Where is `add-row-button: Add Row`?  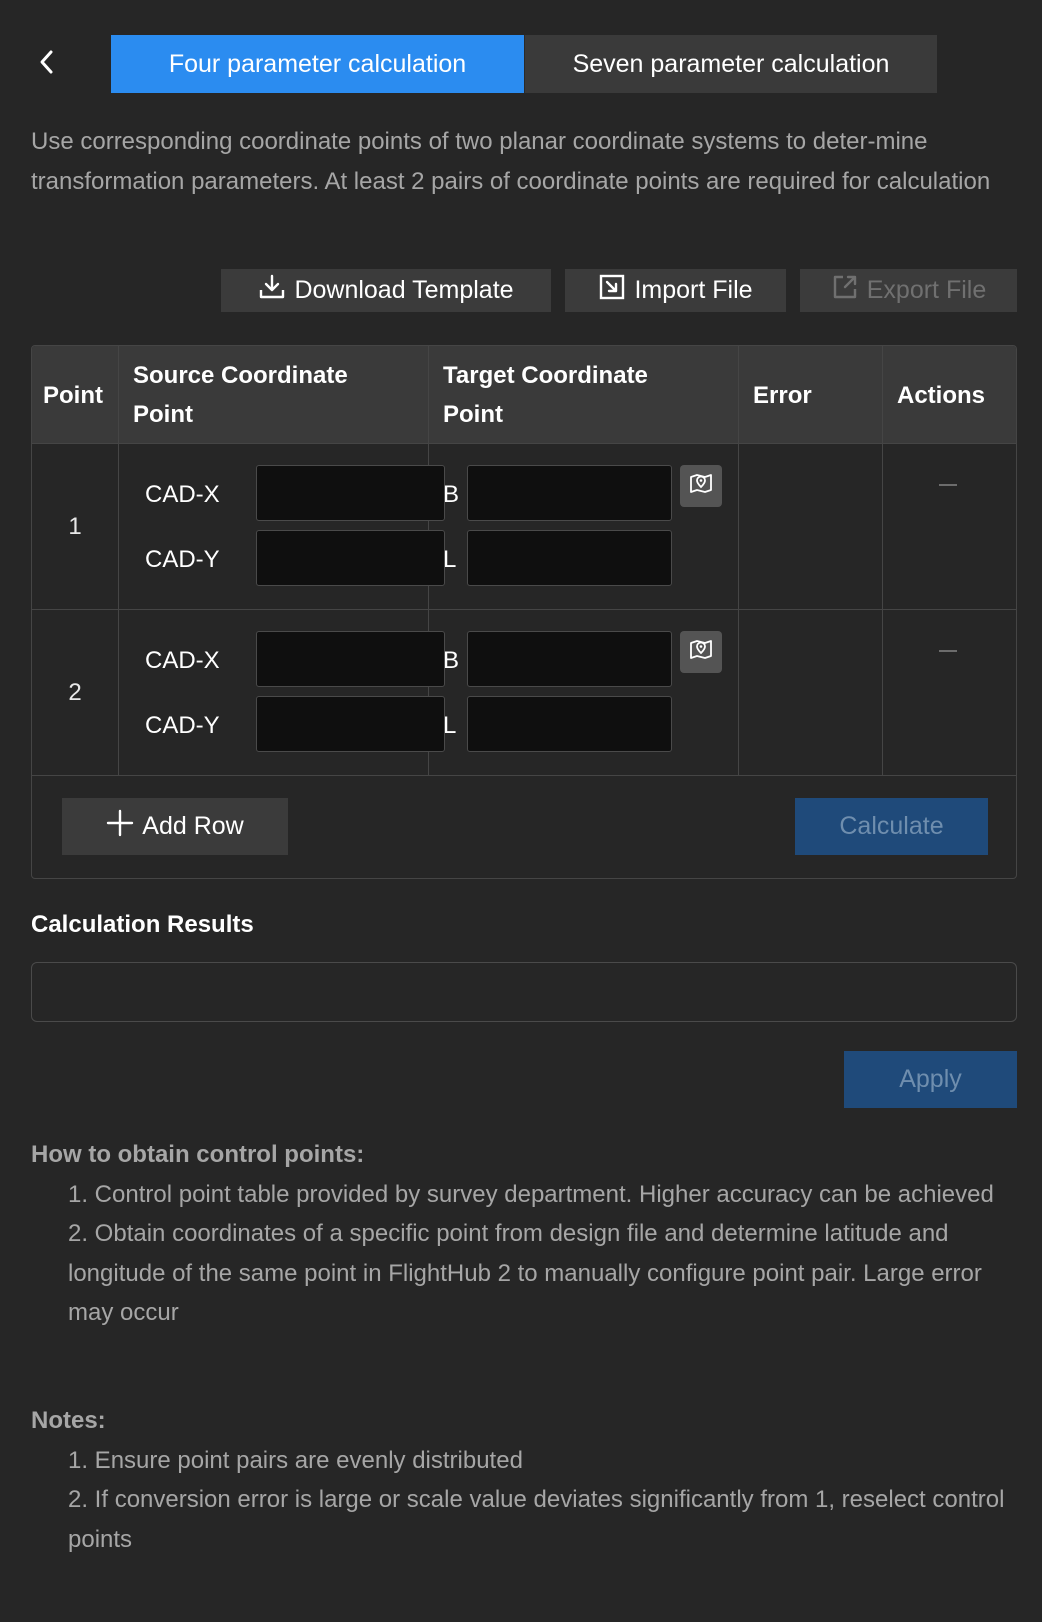 add-row-button: Add Row is located at coordinates (175, 826).